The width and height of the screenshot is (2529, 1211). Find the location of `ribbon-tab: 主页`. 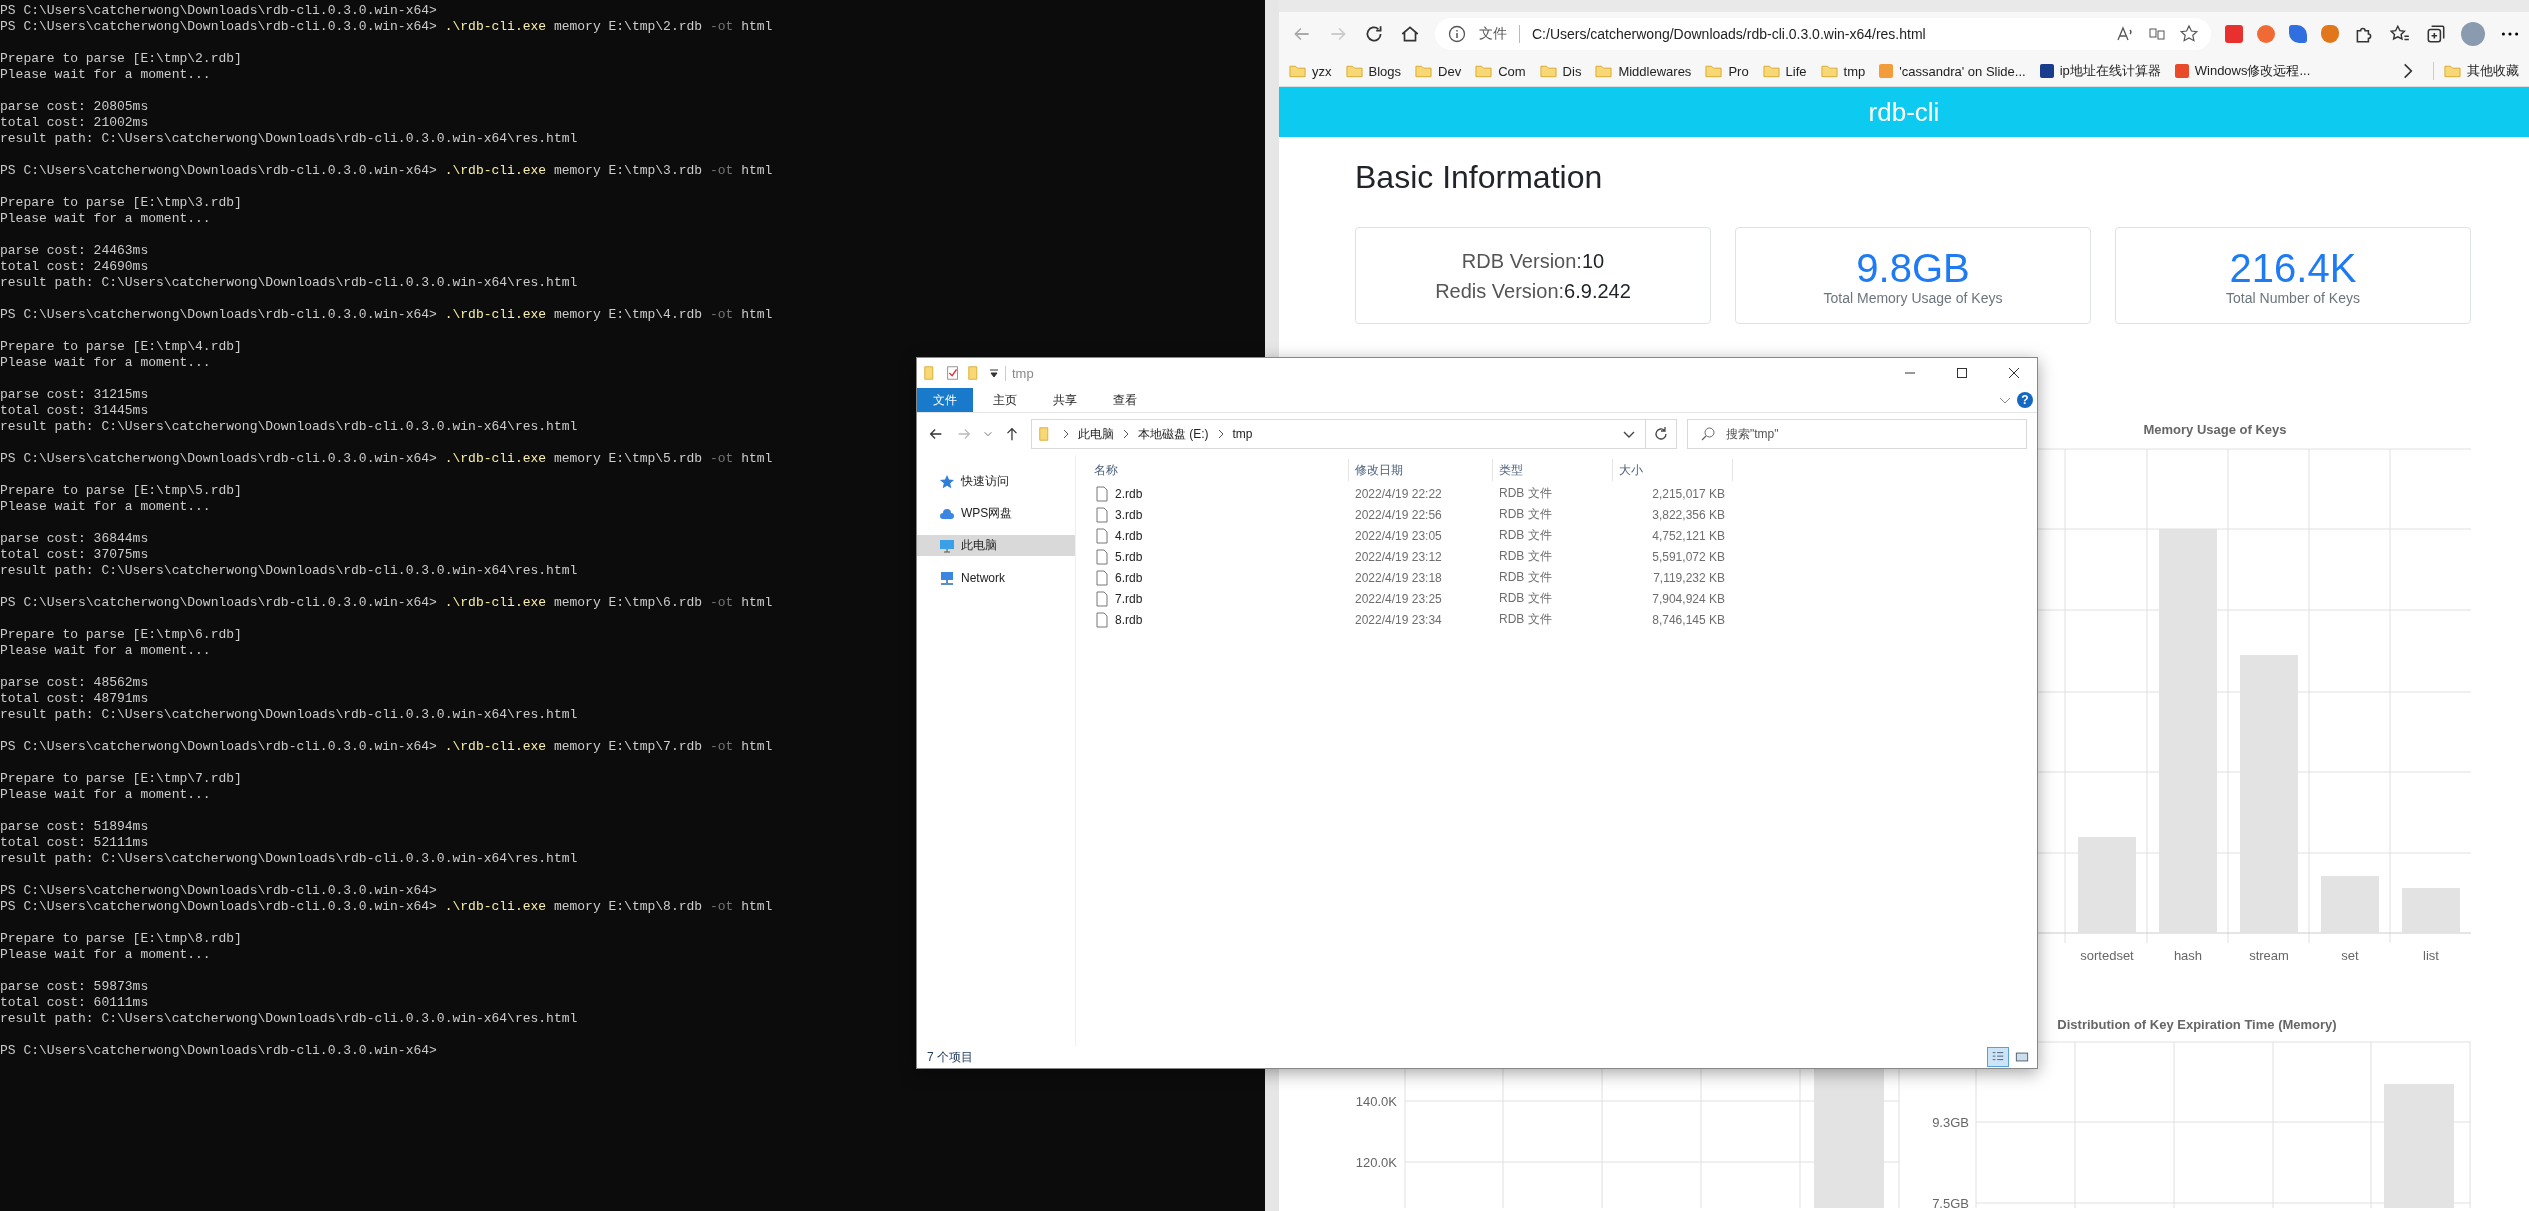

ribbon-tab: 主页 is located at coordinates (1005, 400).